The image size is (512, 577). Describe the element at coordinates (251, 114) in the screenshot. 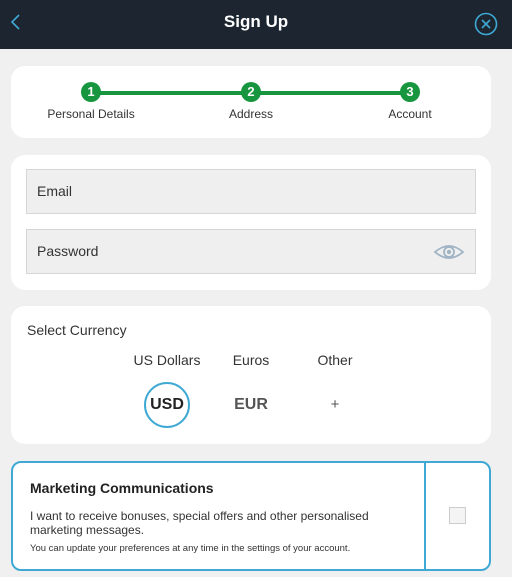

I see `step-2-label: Address` at that location.